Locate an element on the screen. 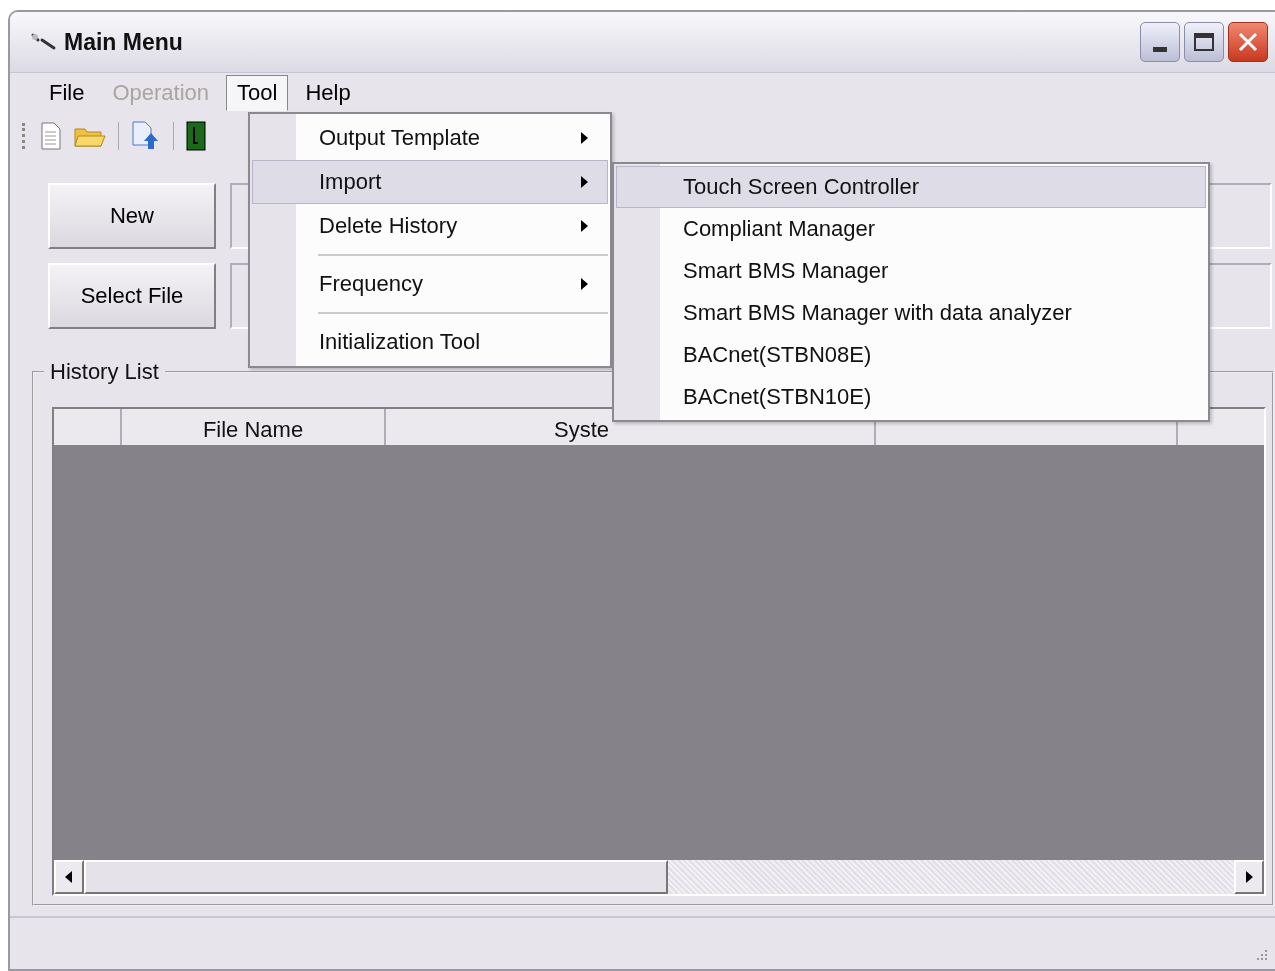  menu-item: Tool is located at coordinates (257, 93).